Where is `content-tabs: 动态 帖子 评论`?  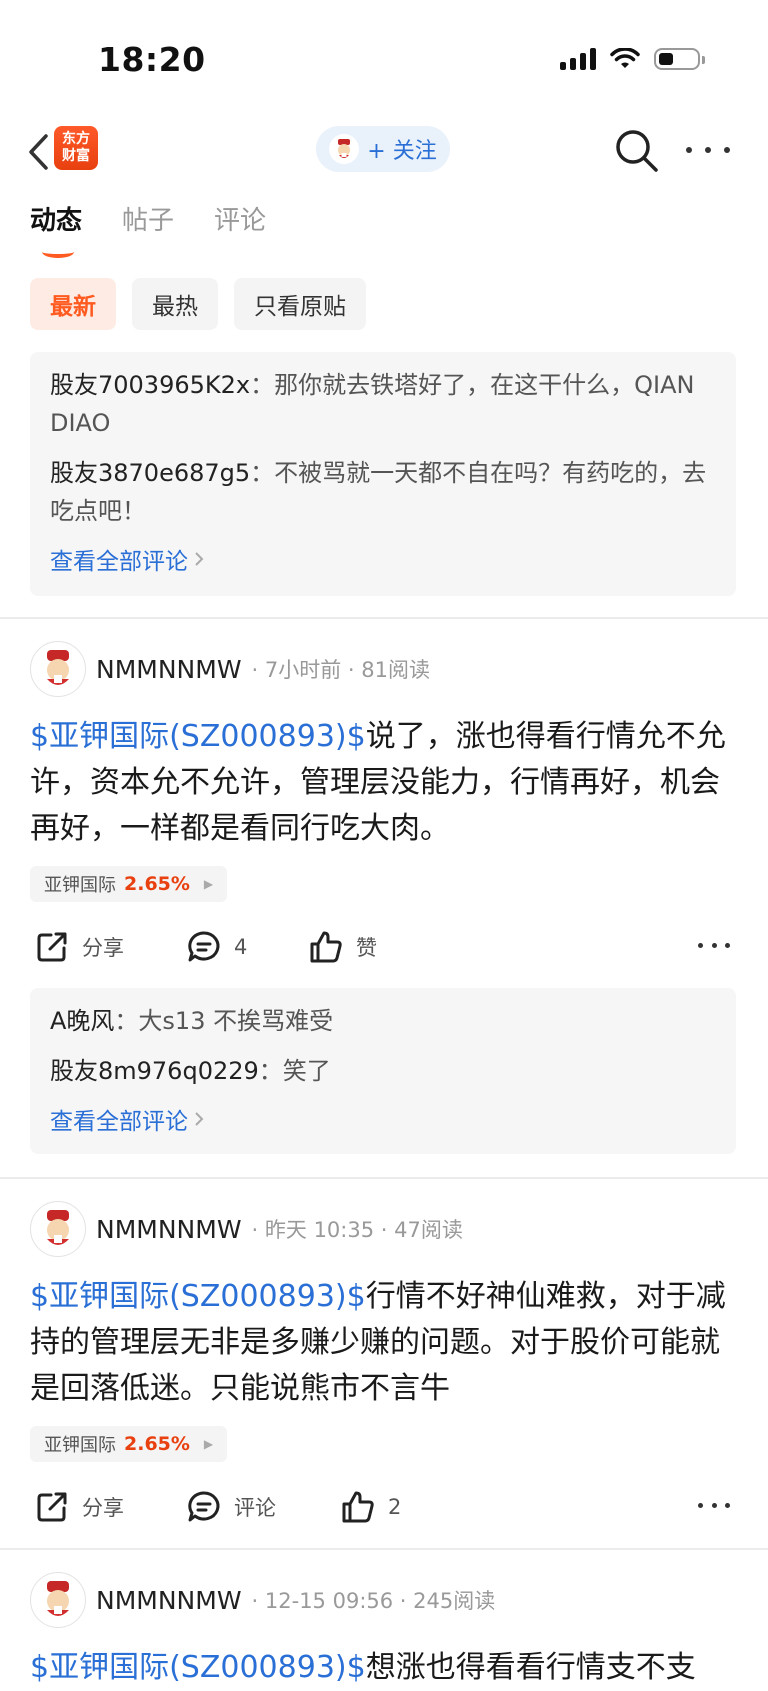
content-tabs: 动态 帖子 评论 is located at coordinates (148, 229).